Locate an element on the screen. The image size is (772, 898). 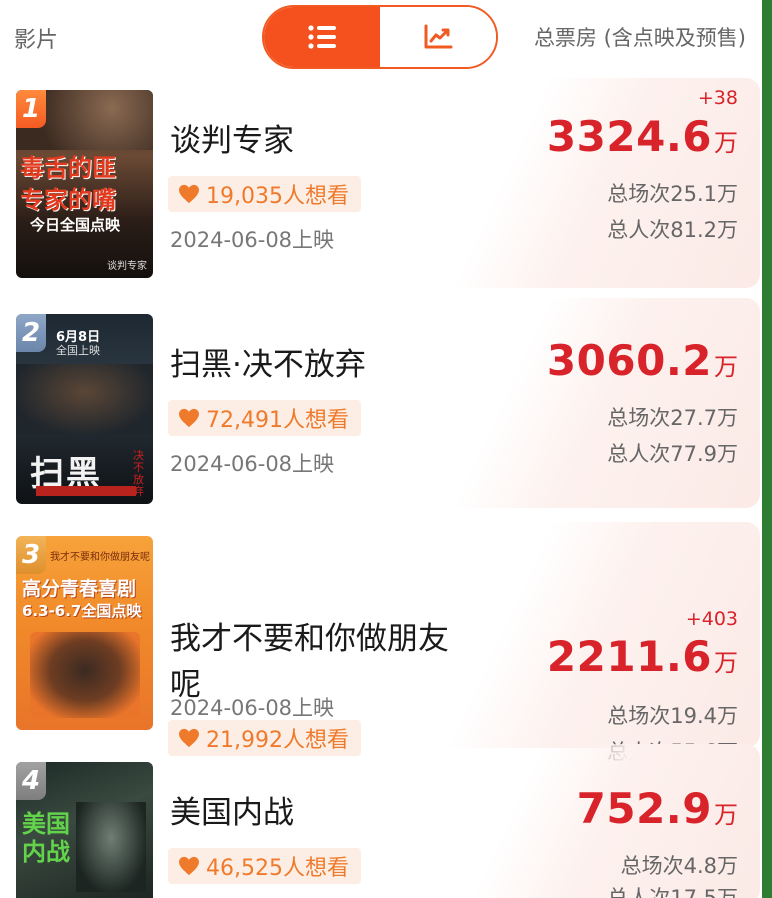
total-screenings: 总场次4.8万 is located at coordinates (679, 866).